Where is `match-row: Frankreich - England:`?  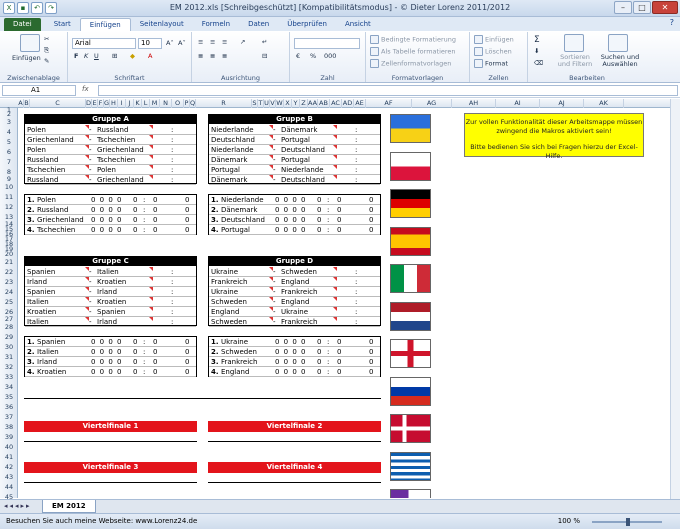 match-row: Frankreich - England: is located at coordinates (294, 282).